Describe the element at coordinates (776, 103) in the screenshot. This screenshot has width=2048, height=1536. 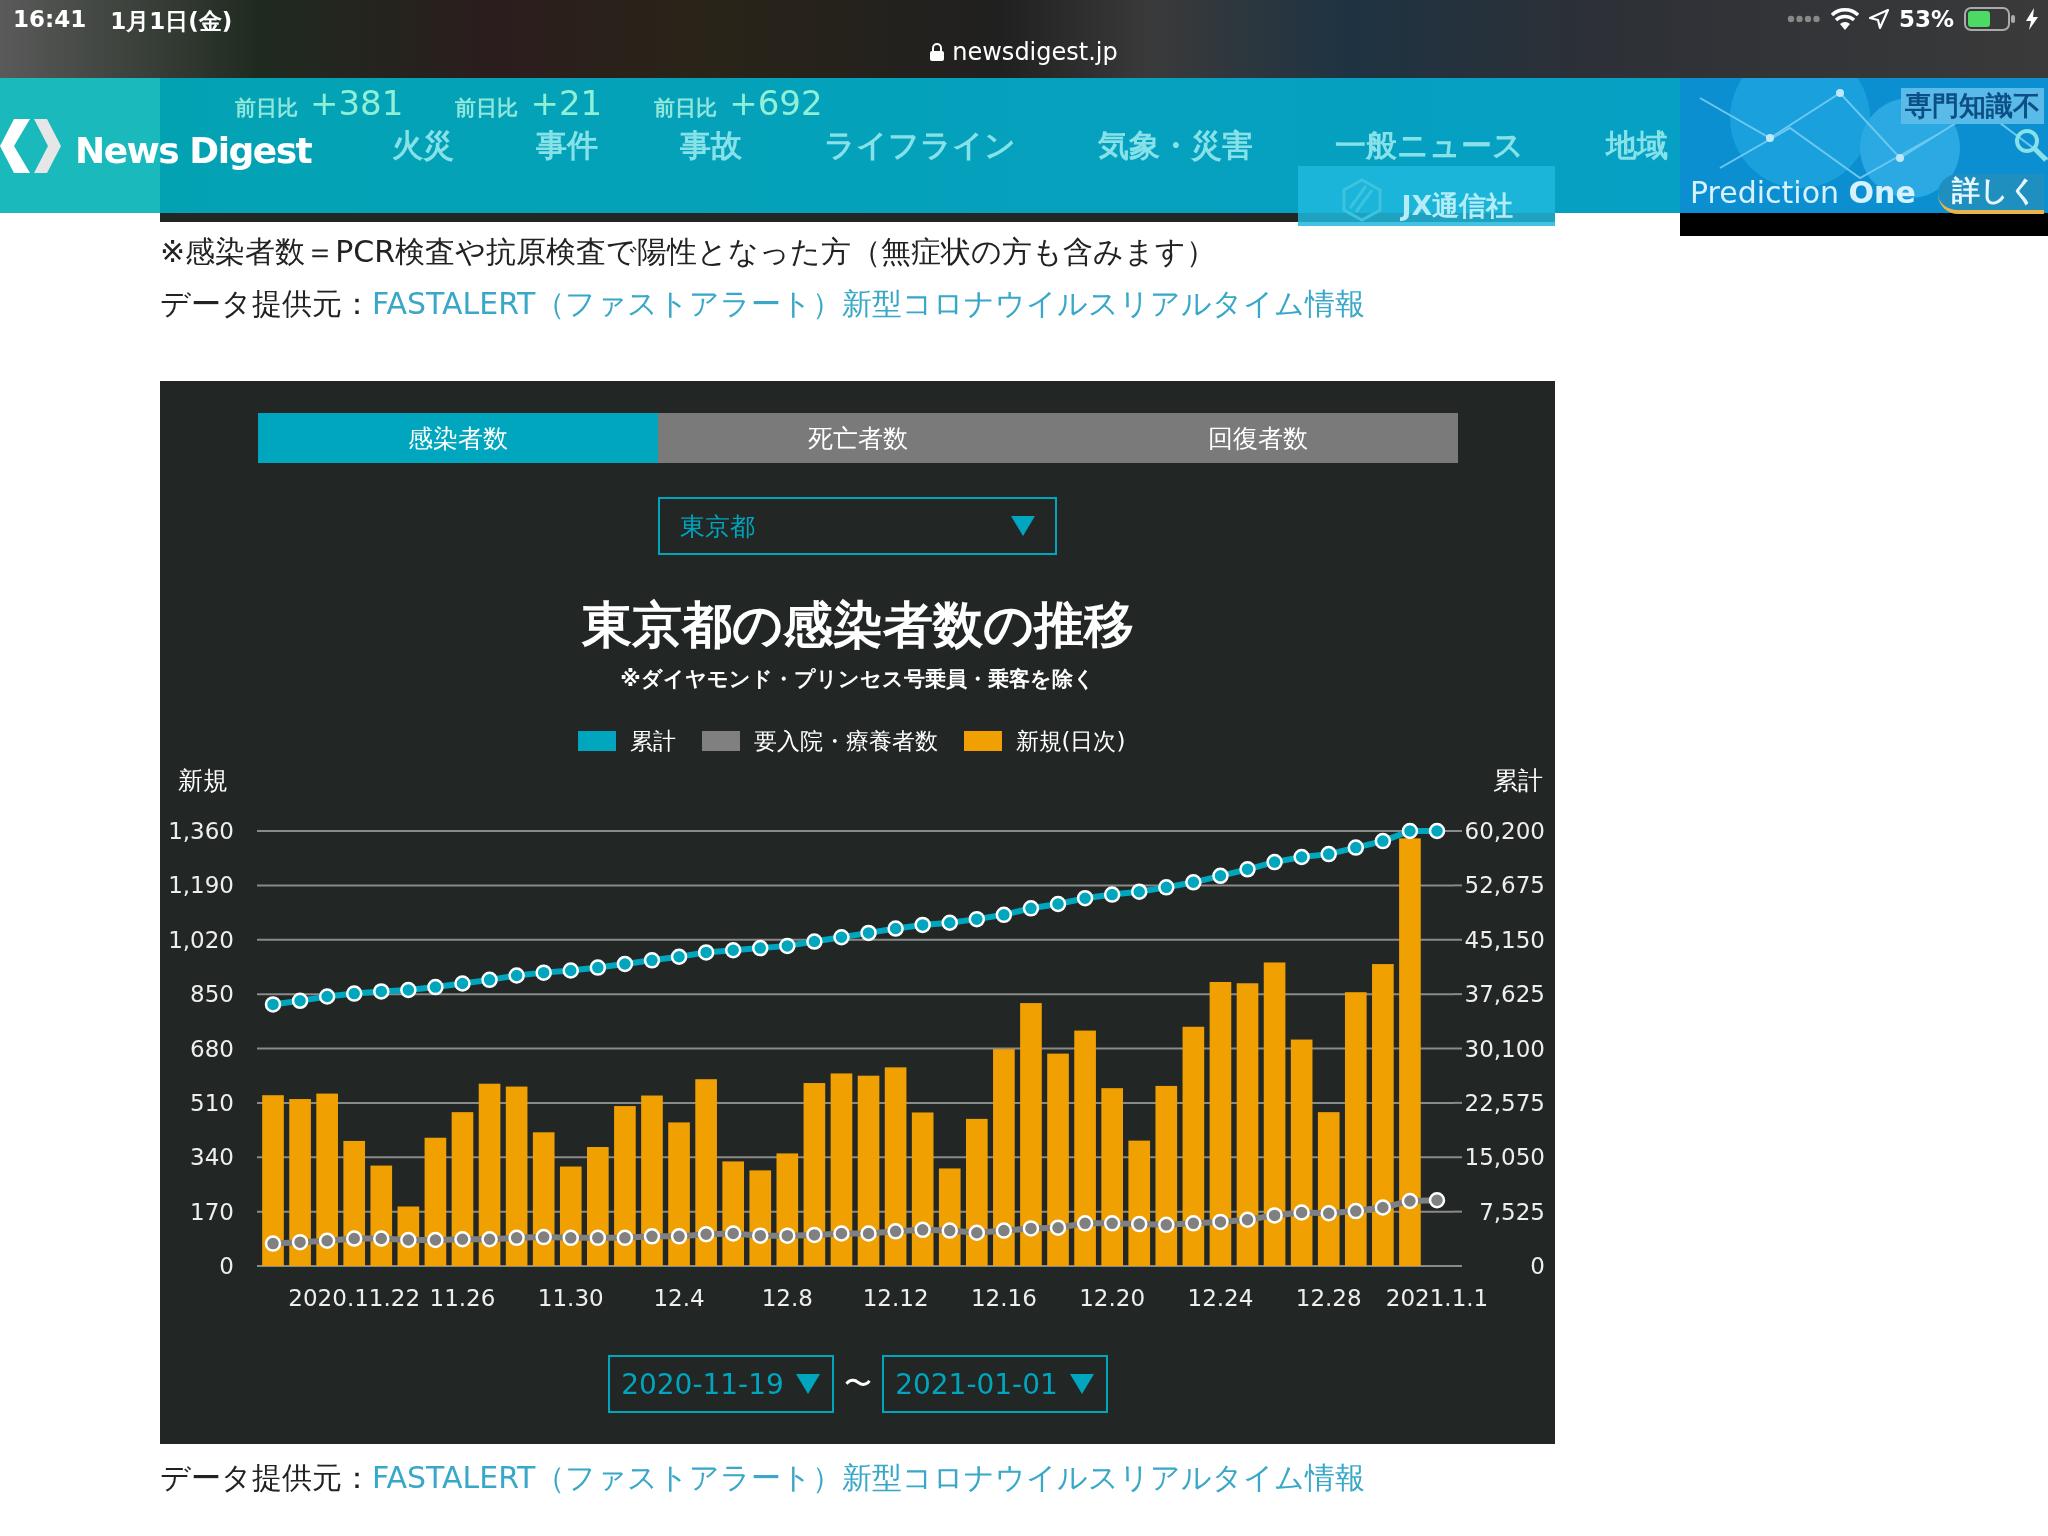
I see `stat-value: +692` at that location.